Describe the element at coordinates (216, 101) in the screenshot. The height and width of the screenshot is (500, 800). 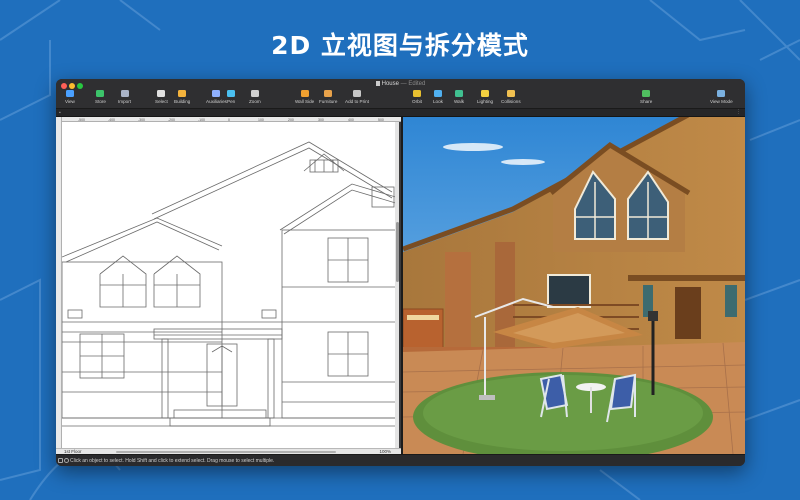
I see `toolbar-label: Auxiliaries` at that location.